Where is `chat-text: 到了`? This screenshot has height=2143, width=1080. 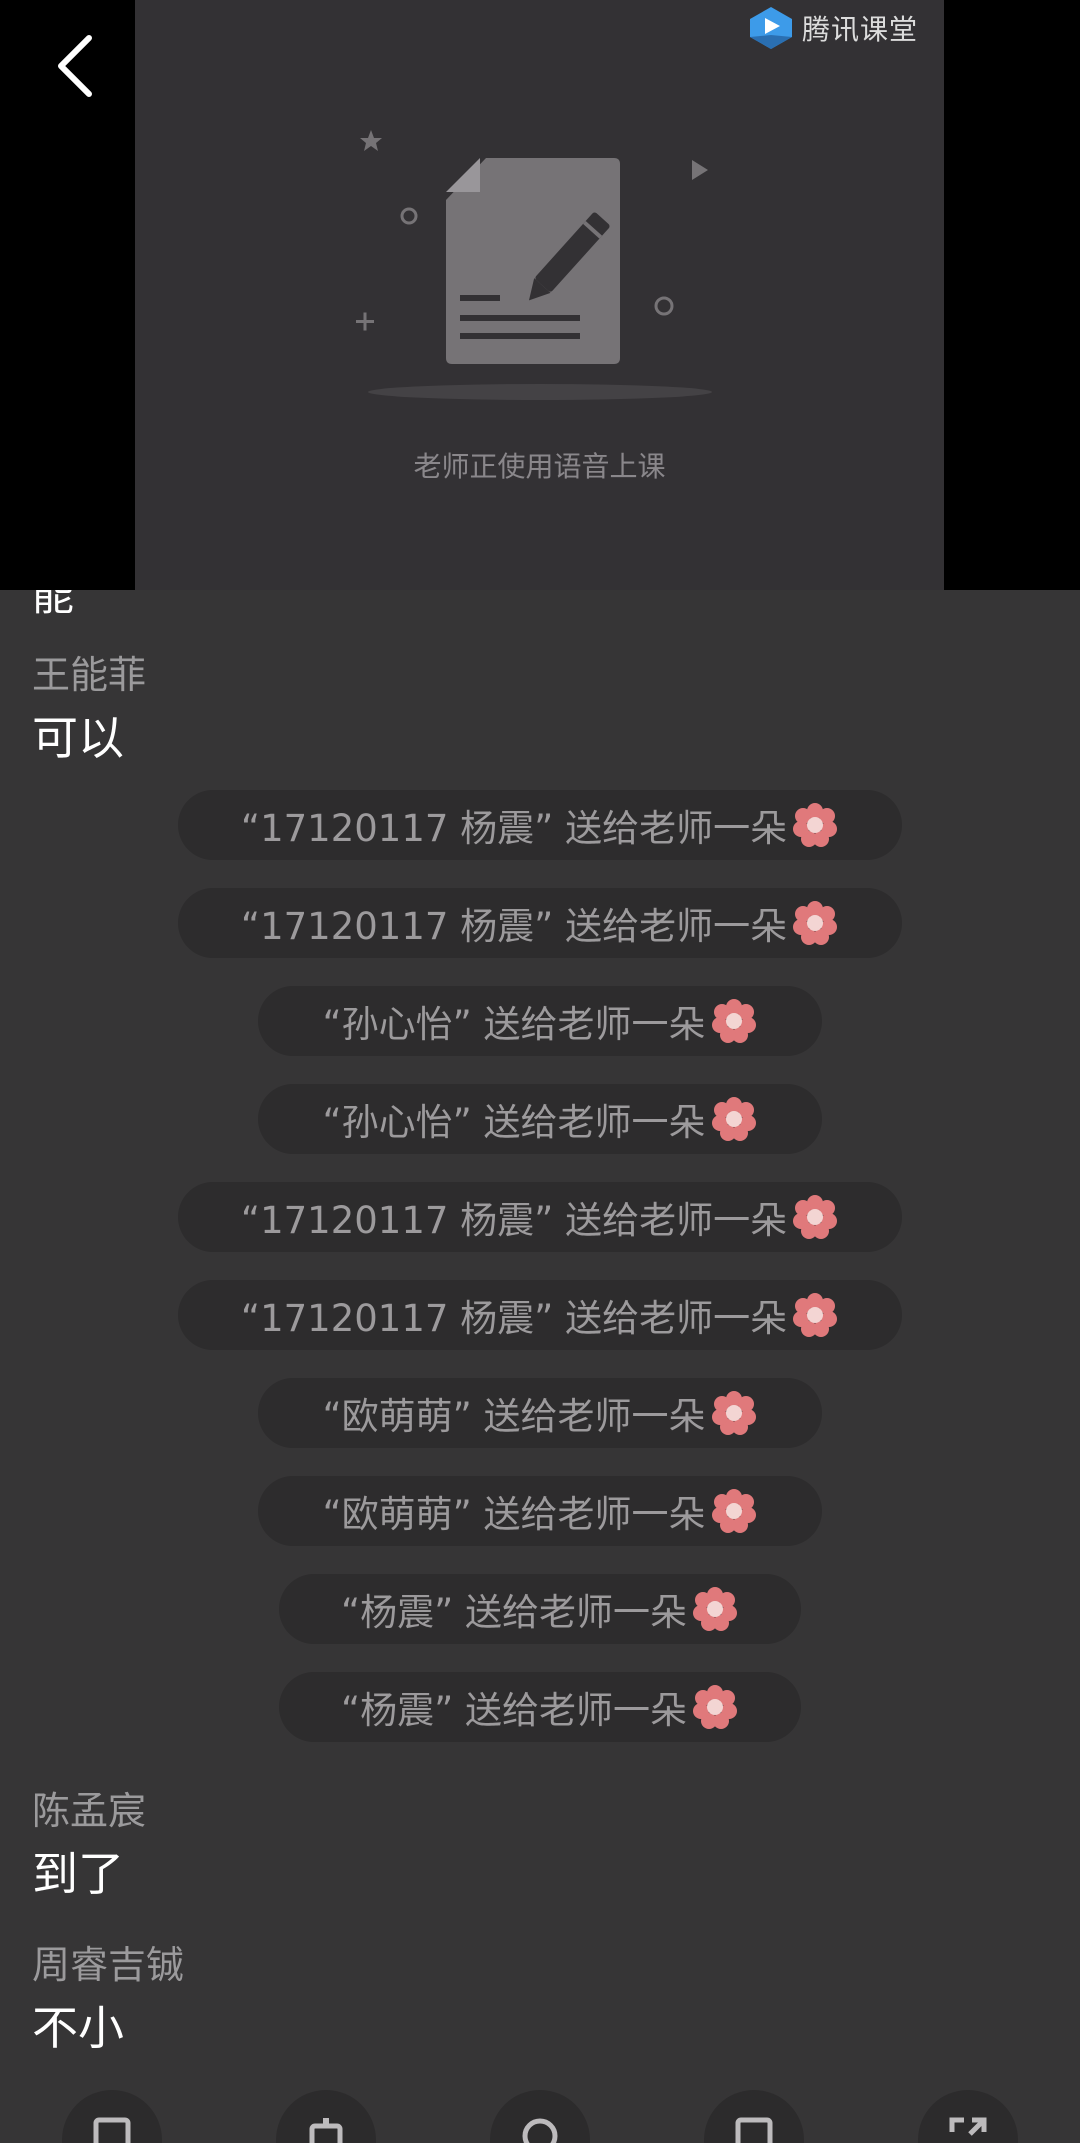 chat-text: 到了 is located at coordinates (78, 1874).